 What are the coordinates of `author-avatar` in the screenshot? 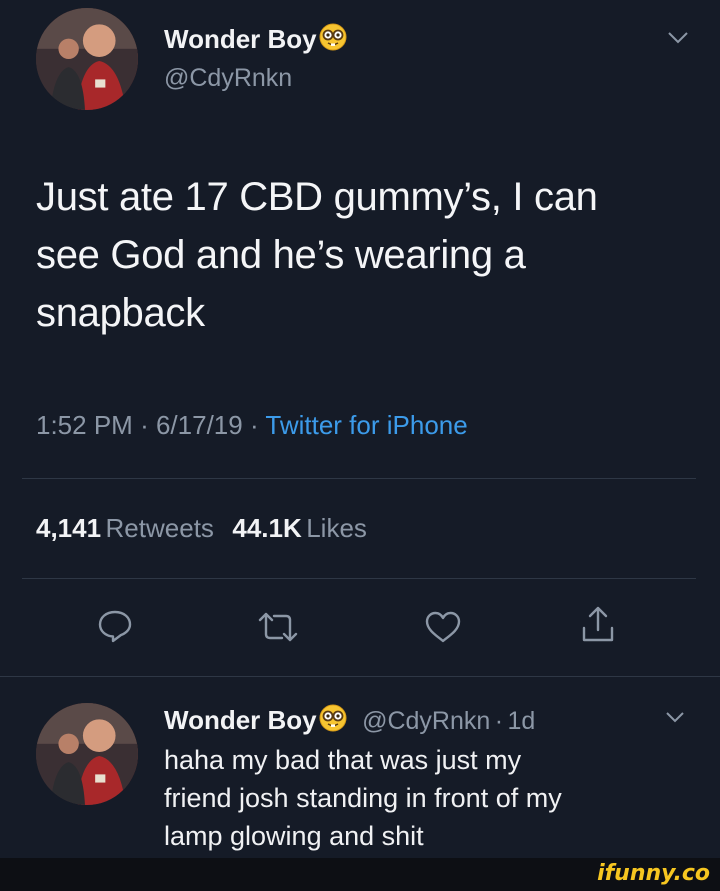 It's located at (87, 59).